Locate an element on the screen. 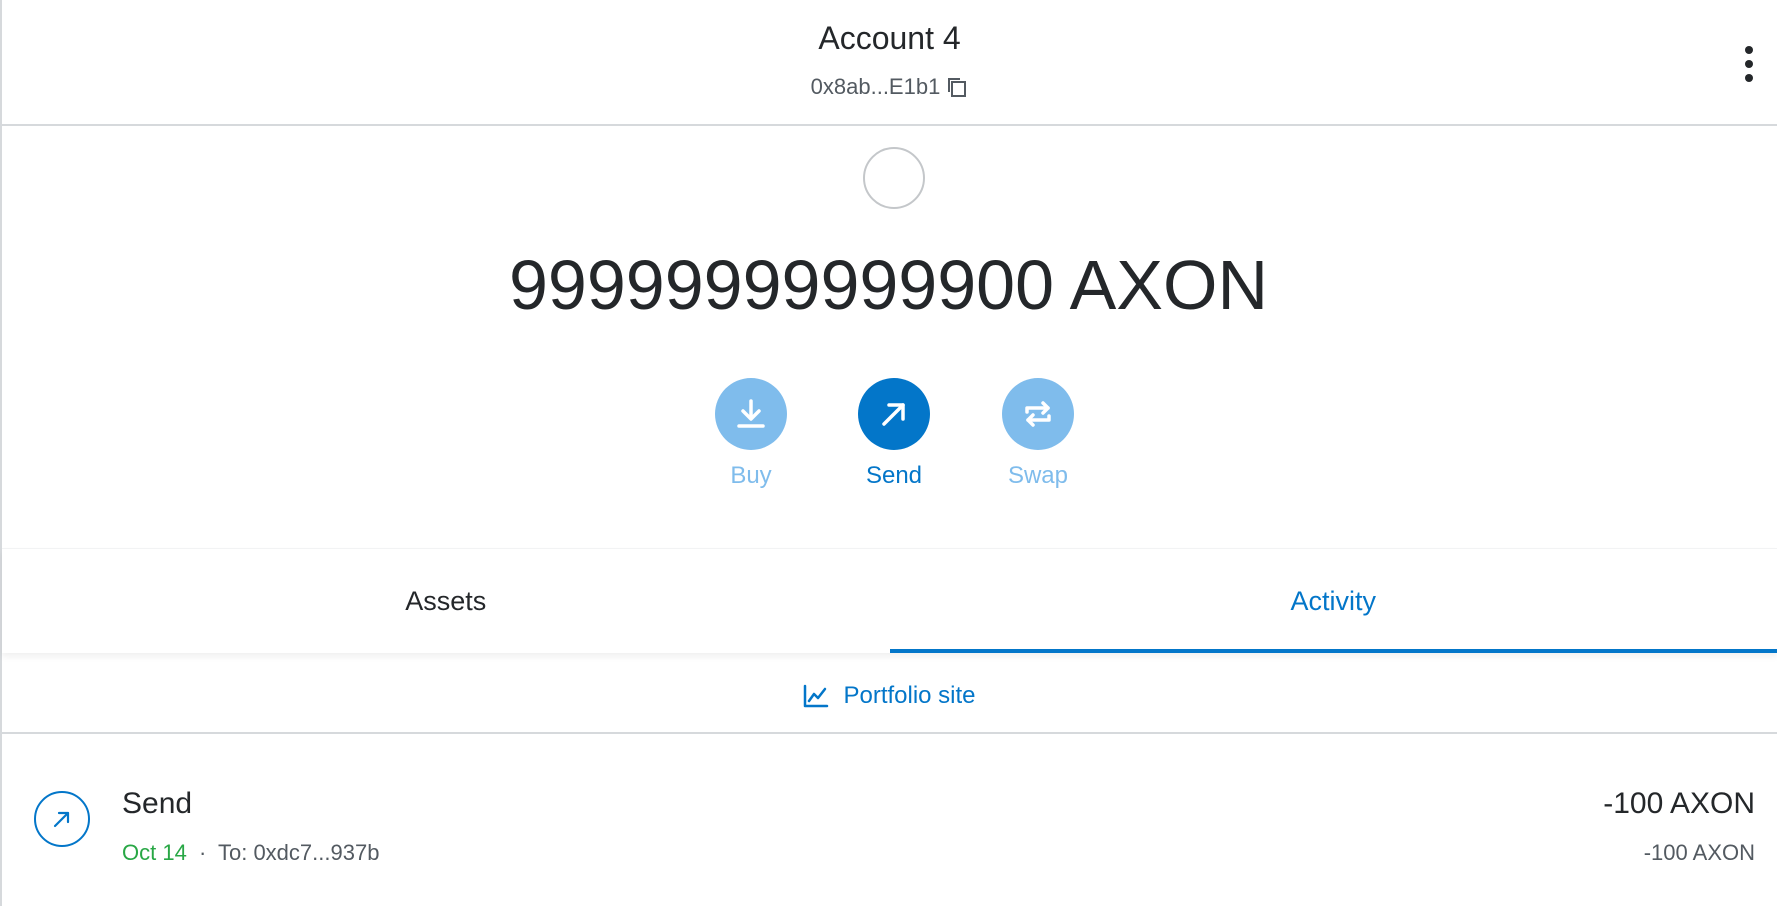 The image size is (1777, 906). portfolio-site-label: Portfolio site is located at coordinates (909, 695).